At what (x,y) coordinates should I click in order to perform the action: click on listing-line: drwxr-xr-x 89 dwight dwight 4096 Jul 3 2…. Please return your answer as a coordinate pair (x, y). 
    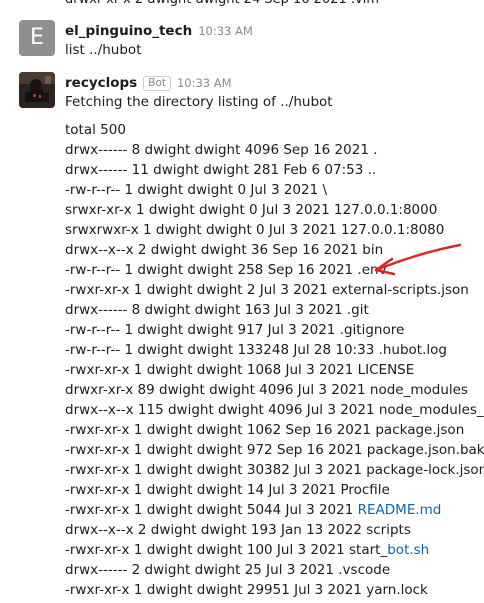
    Looking at the image, I should click on (274, 390).